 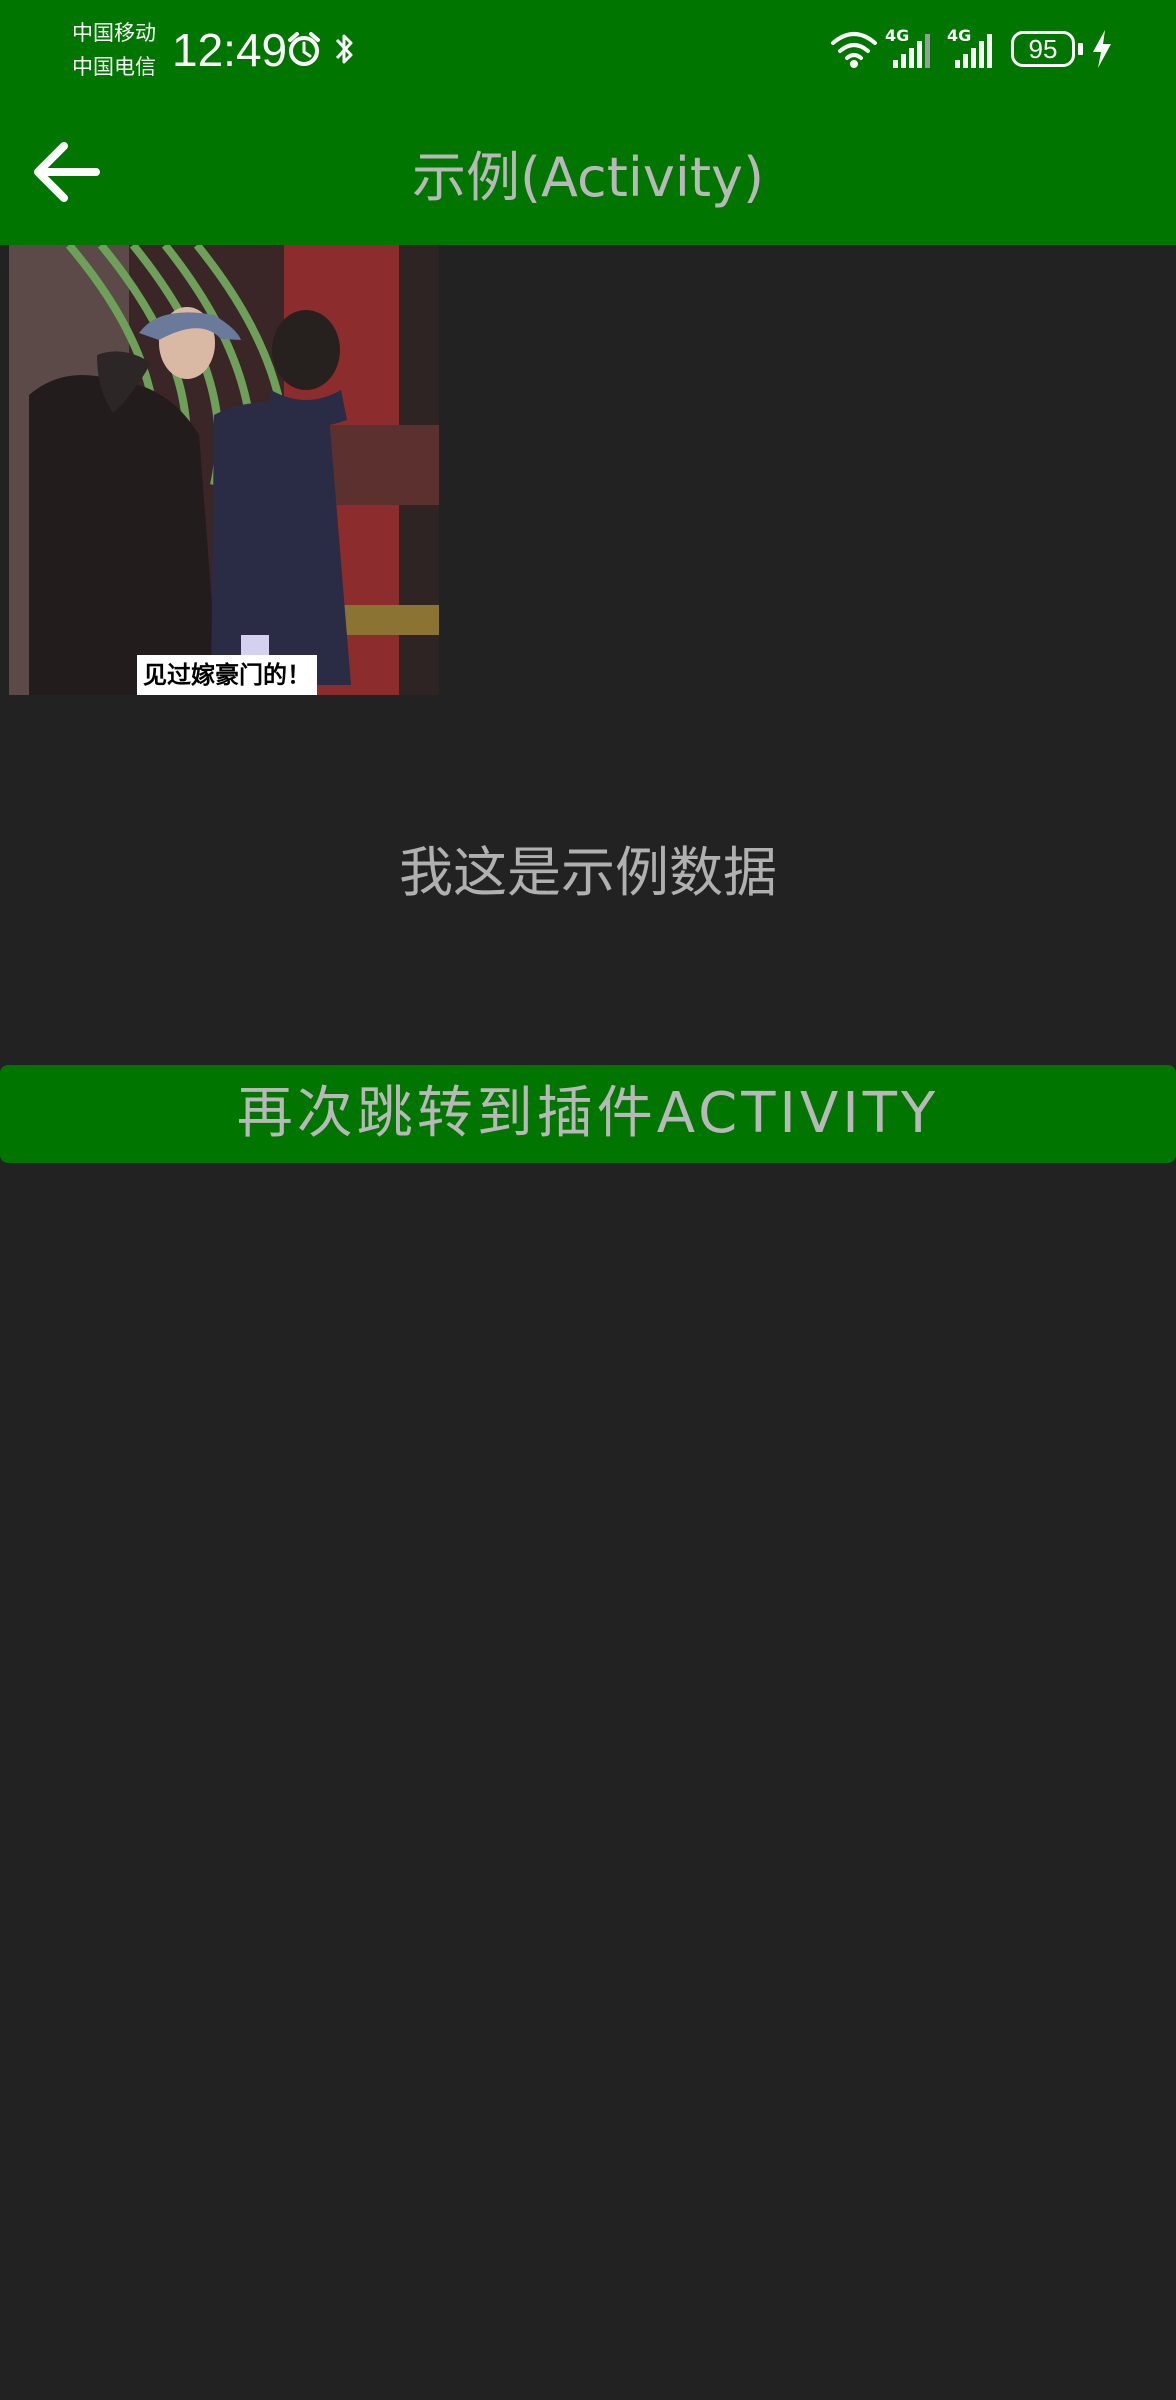 I want to click on battery-level: 95, so click(x=1043, y=49).